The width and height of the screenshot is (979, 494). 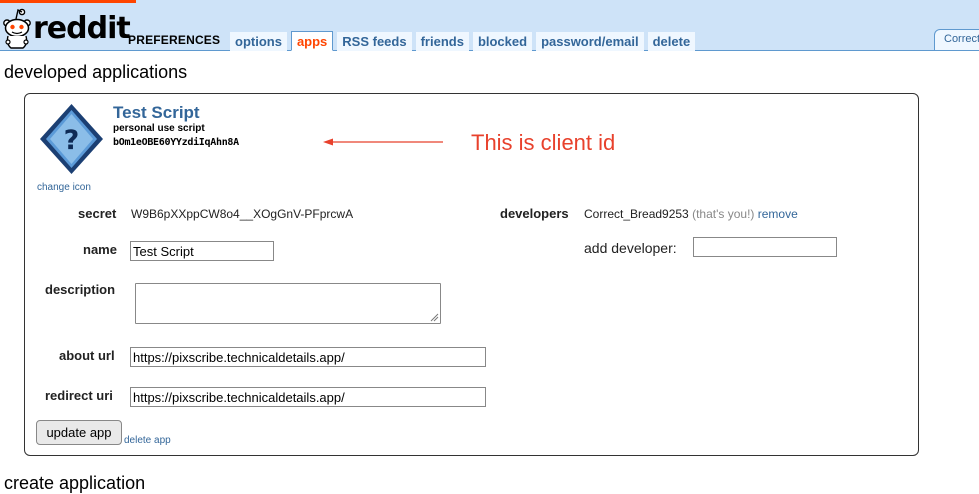 I want to click on add-developer-label: add developer:, so click(x=630, y=248).